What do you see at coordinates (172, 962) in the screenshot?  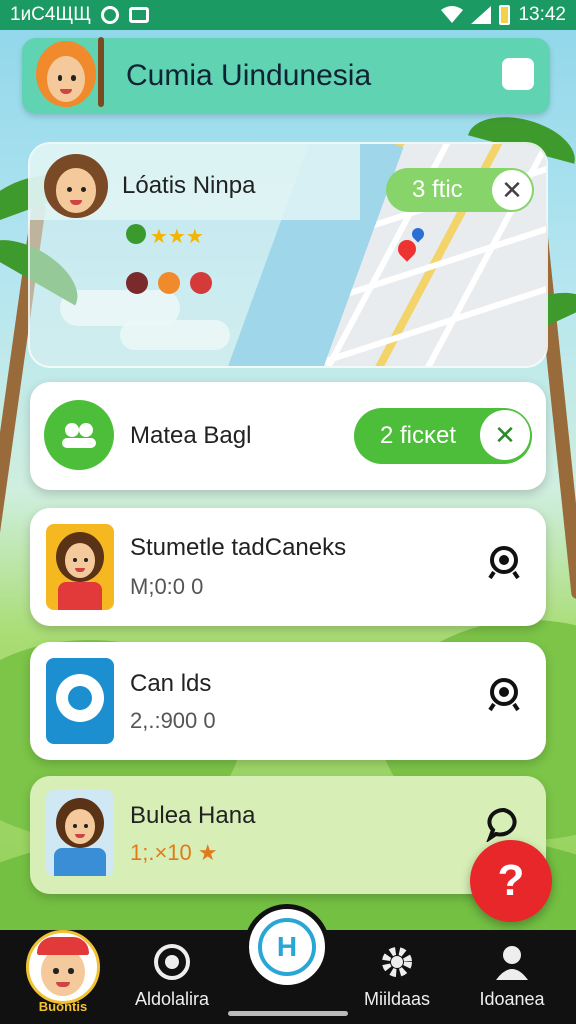 I see `target-icon` at bounding box center [172, 962].